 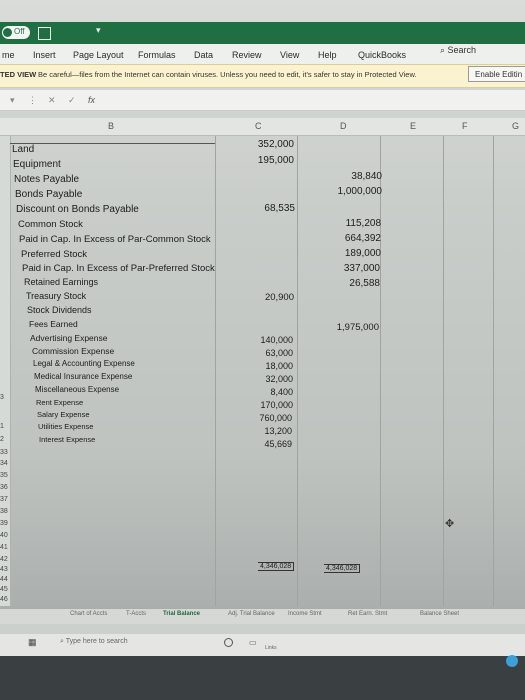 I want to click on autosave-toggle: Off, so click(x=16, y=32).